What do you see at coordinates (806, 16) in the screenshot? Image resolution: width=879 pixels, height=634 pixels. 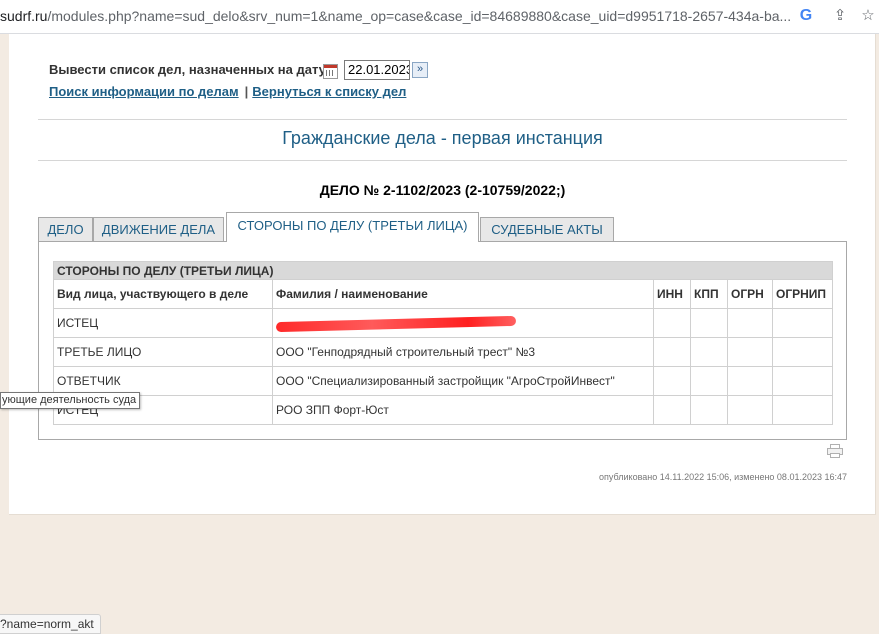 I see `google-icon: G` at bounding box center [806, 16].